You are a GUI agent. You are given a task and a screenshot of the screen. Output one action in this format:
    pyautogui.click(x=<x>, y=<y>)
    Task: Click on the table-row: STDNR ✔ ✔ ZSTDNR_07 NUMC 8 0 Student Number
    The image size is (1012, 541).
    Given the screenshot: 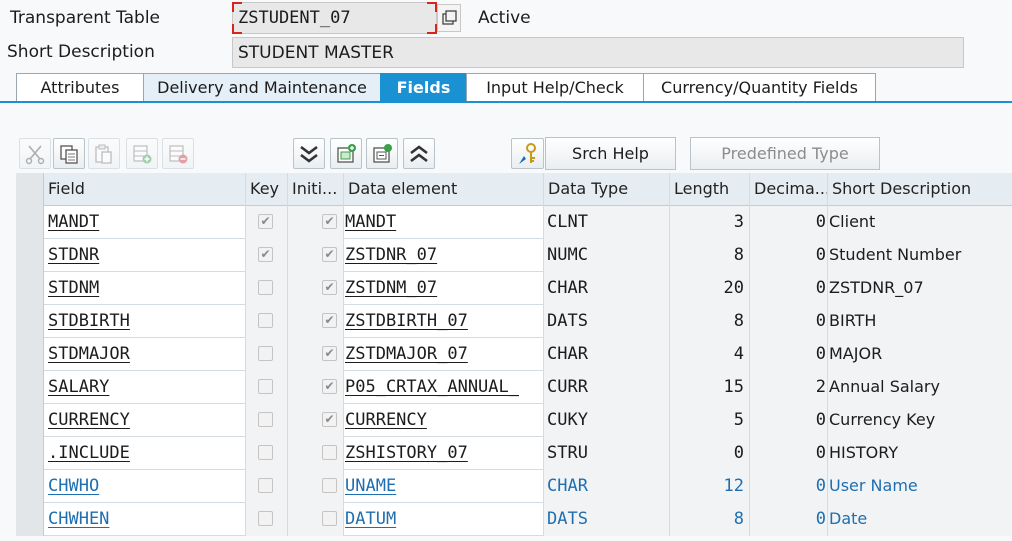 What is the action you would take?
    pyautogui.click(x=514, y=255)
    